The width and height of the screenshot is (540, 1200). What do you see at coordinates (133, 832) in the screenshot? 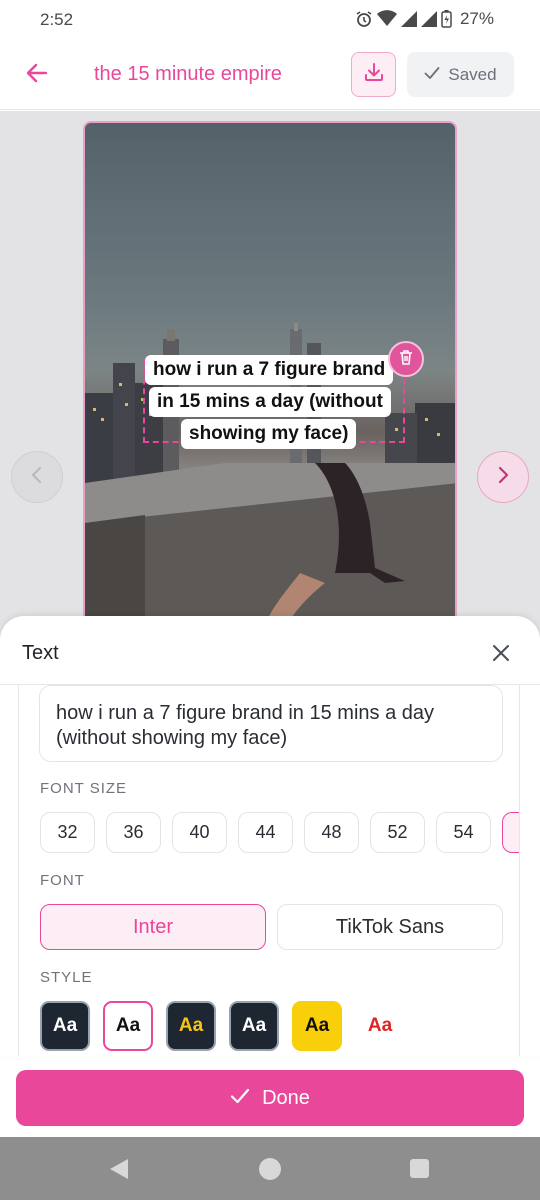
I see `font-size-option: 36` at bounding box center [133, 832].